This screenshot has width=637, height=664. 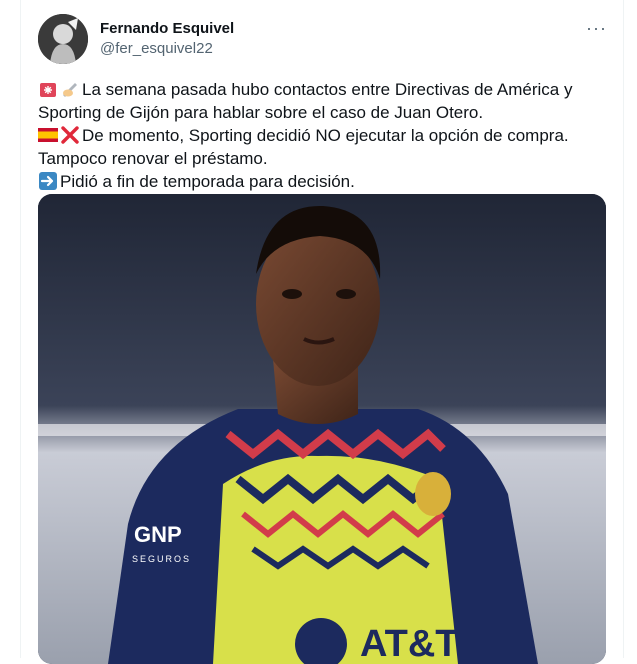 I want to click on sleeve-sponsor: GNP, so click(x=158, y=534).